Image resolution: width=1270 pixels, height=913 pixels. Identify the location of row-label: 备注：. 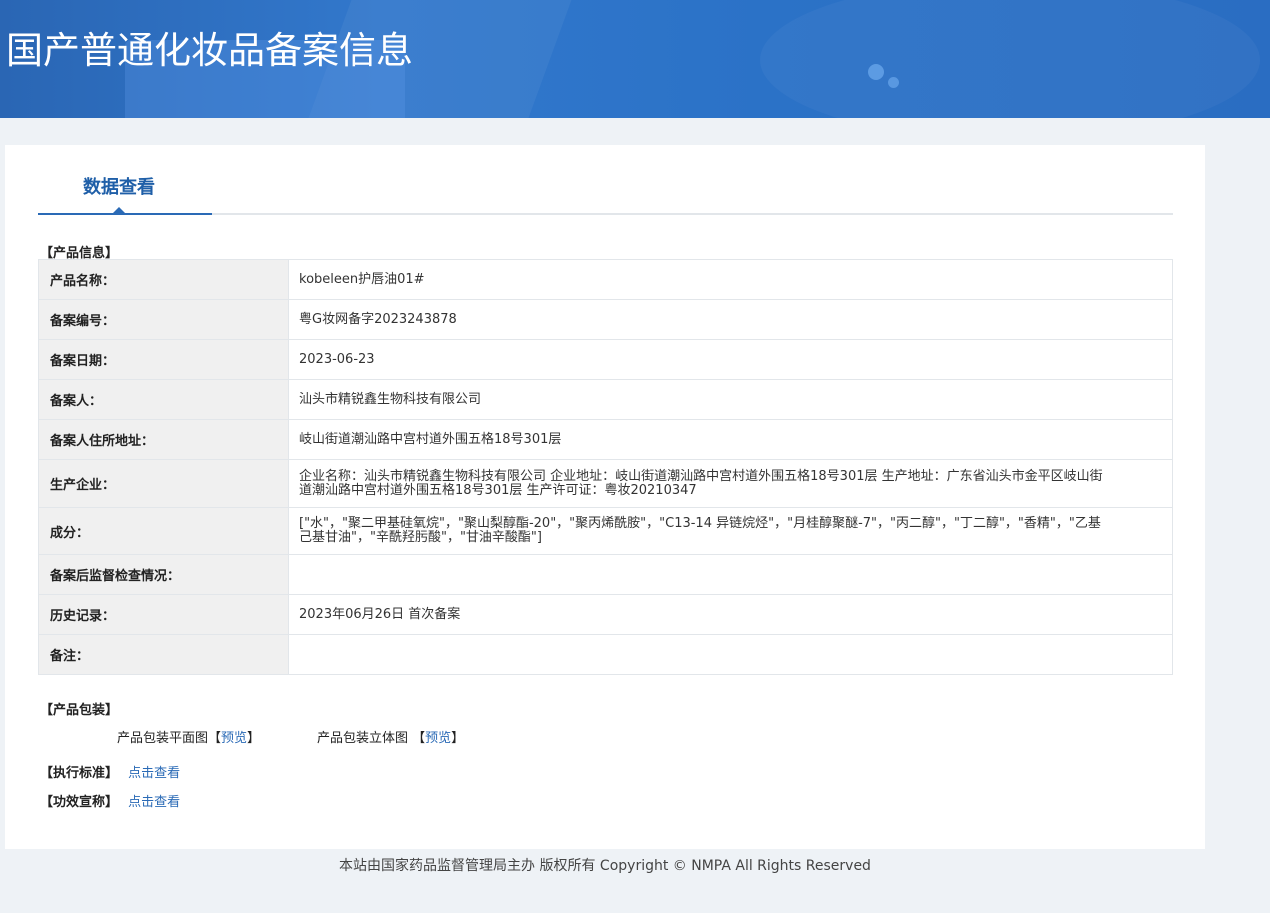
(163, 654).